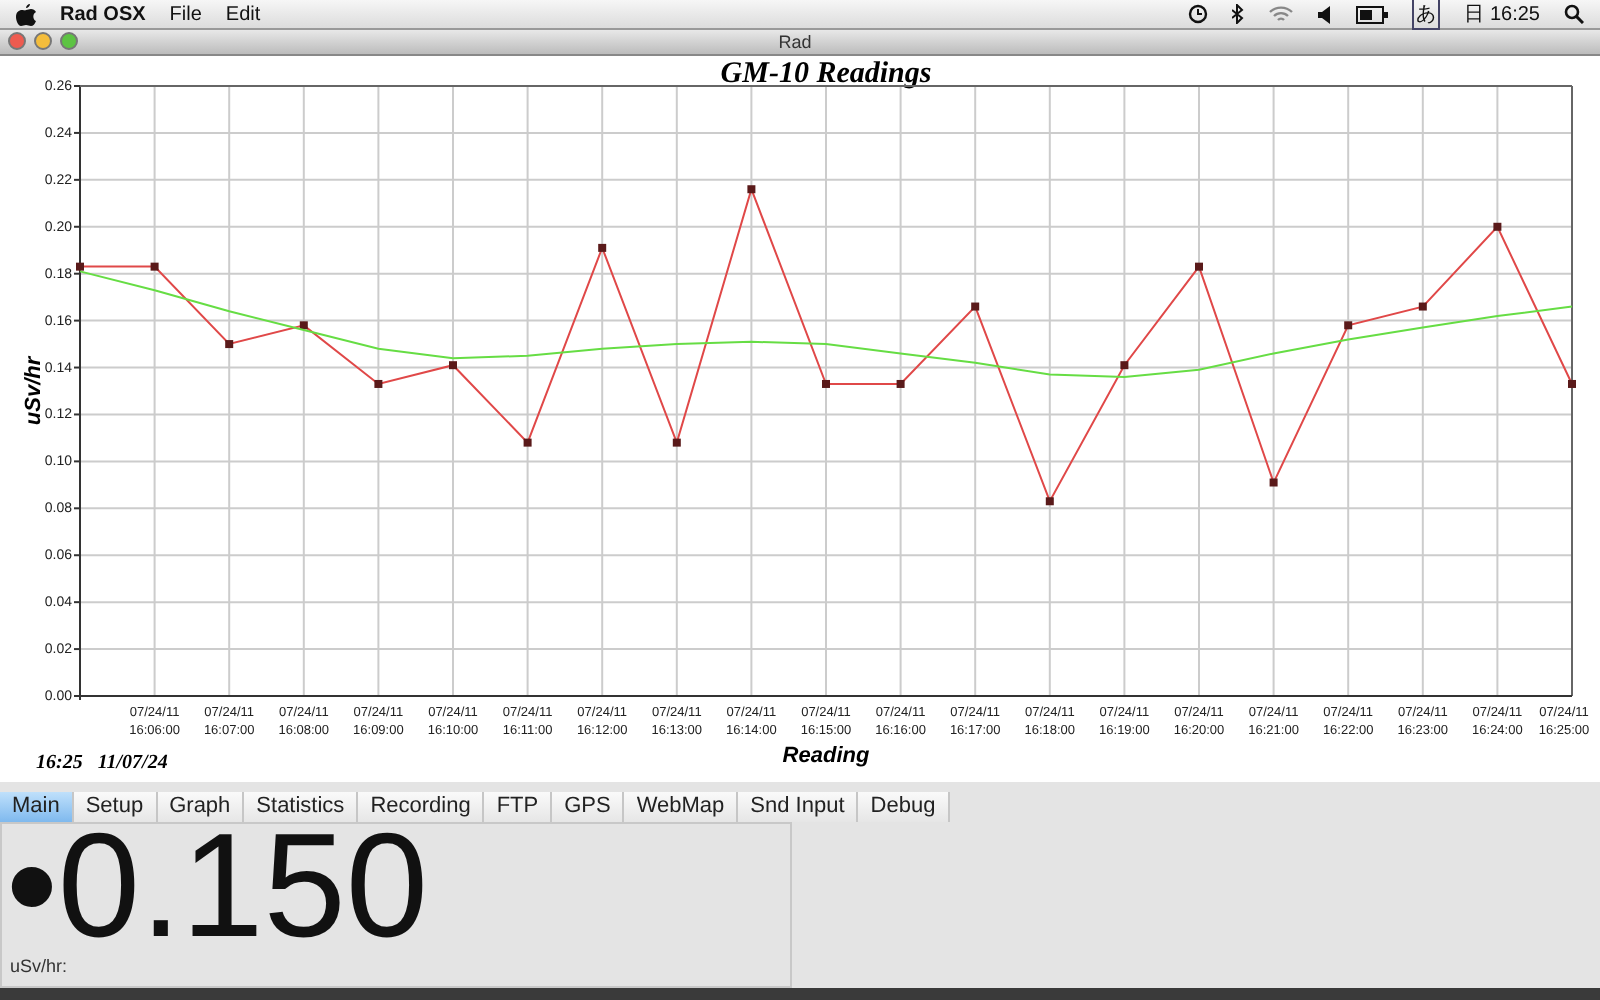  What do you see at coordinates (1238, 14) in the screenshot?
I see `bluetooth-icon` at bounding box center [1238, 14].